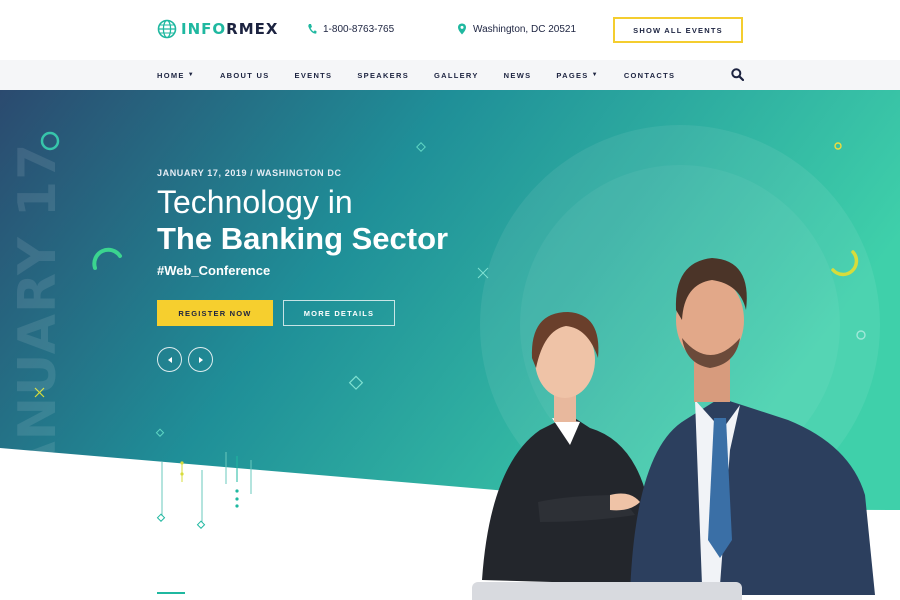  I want to click on phone-icon, so click(312, 29).